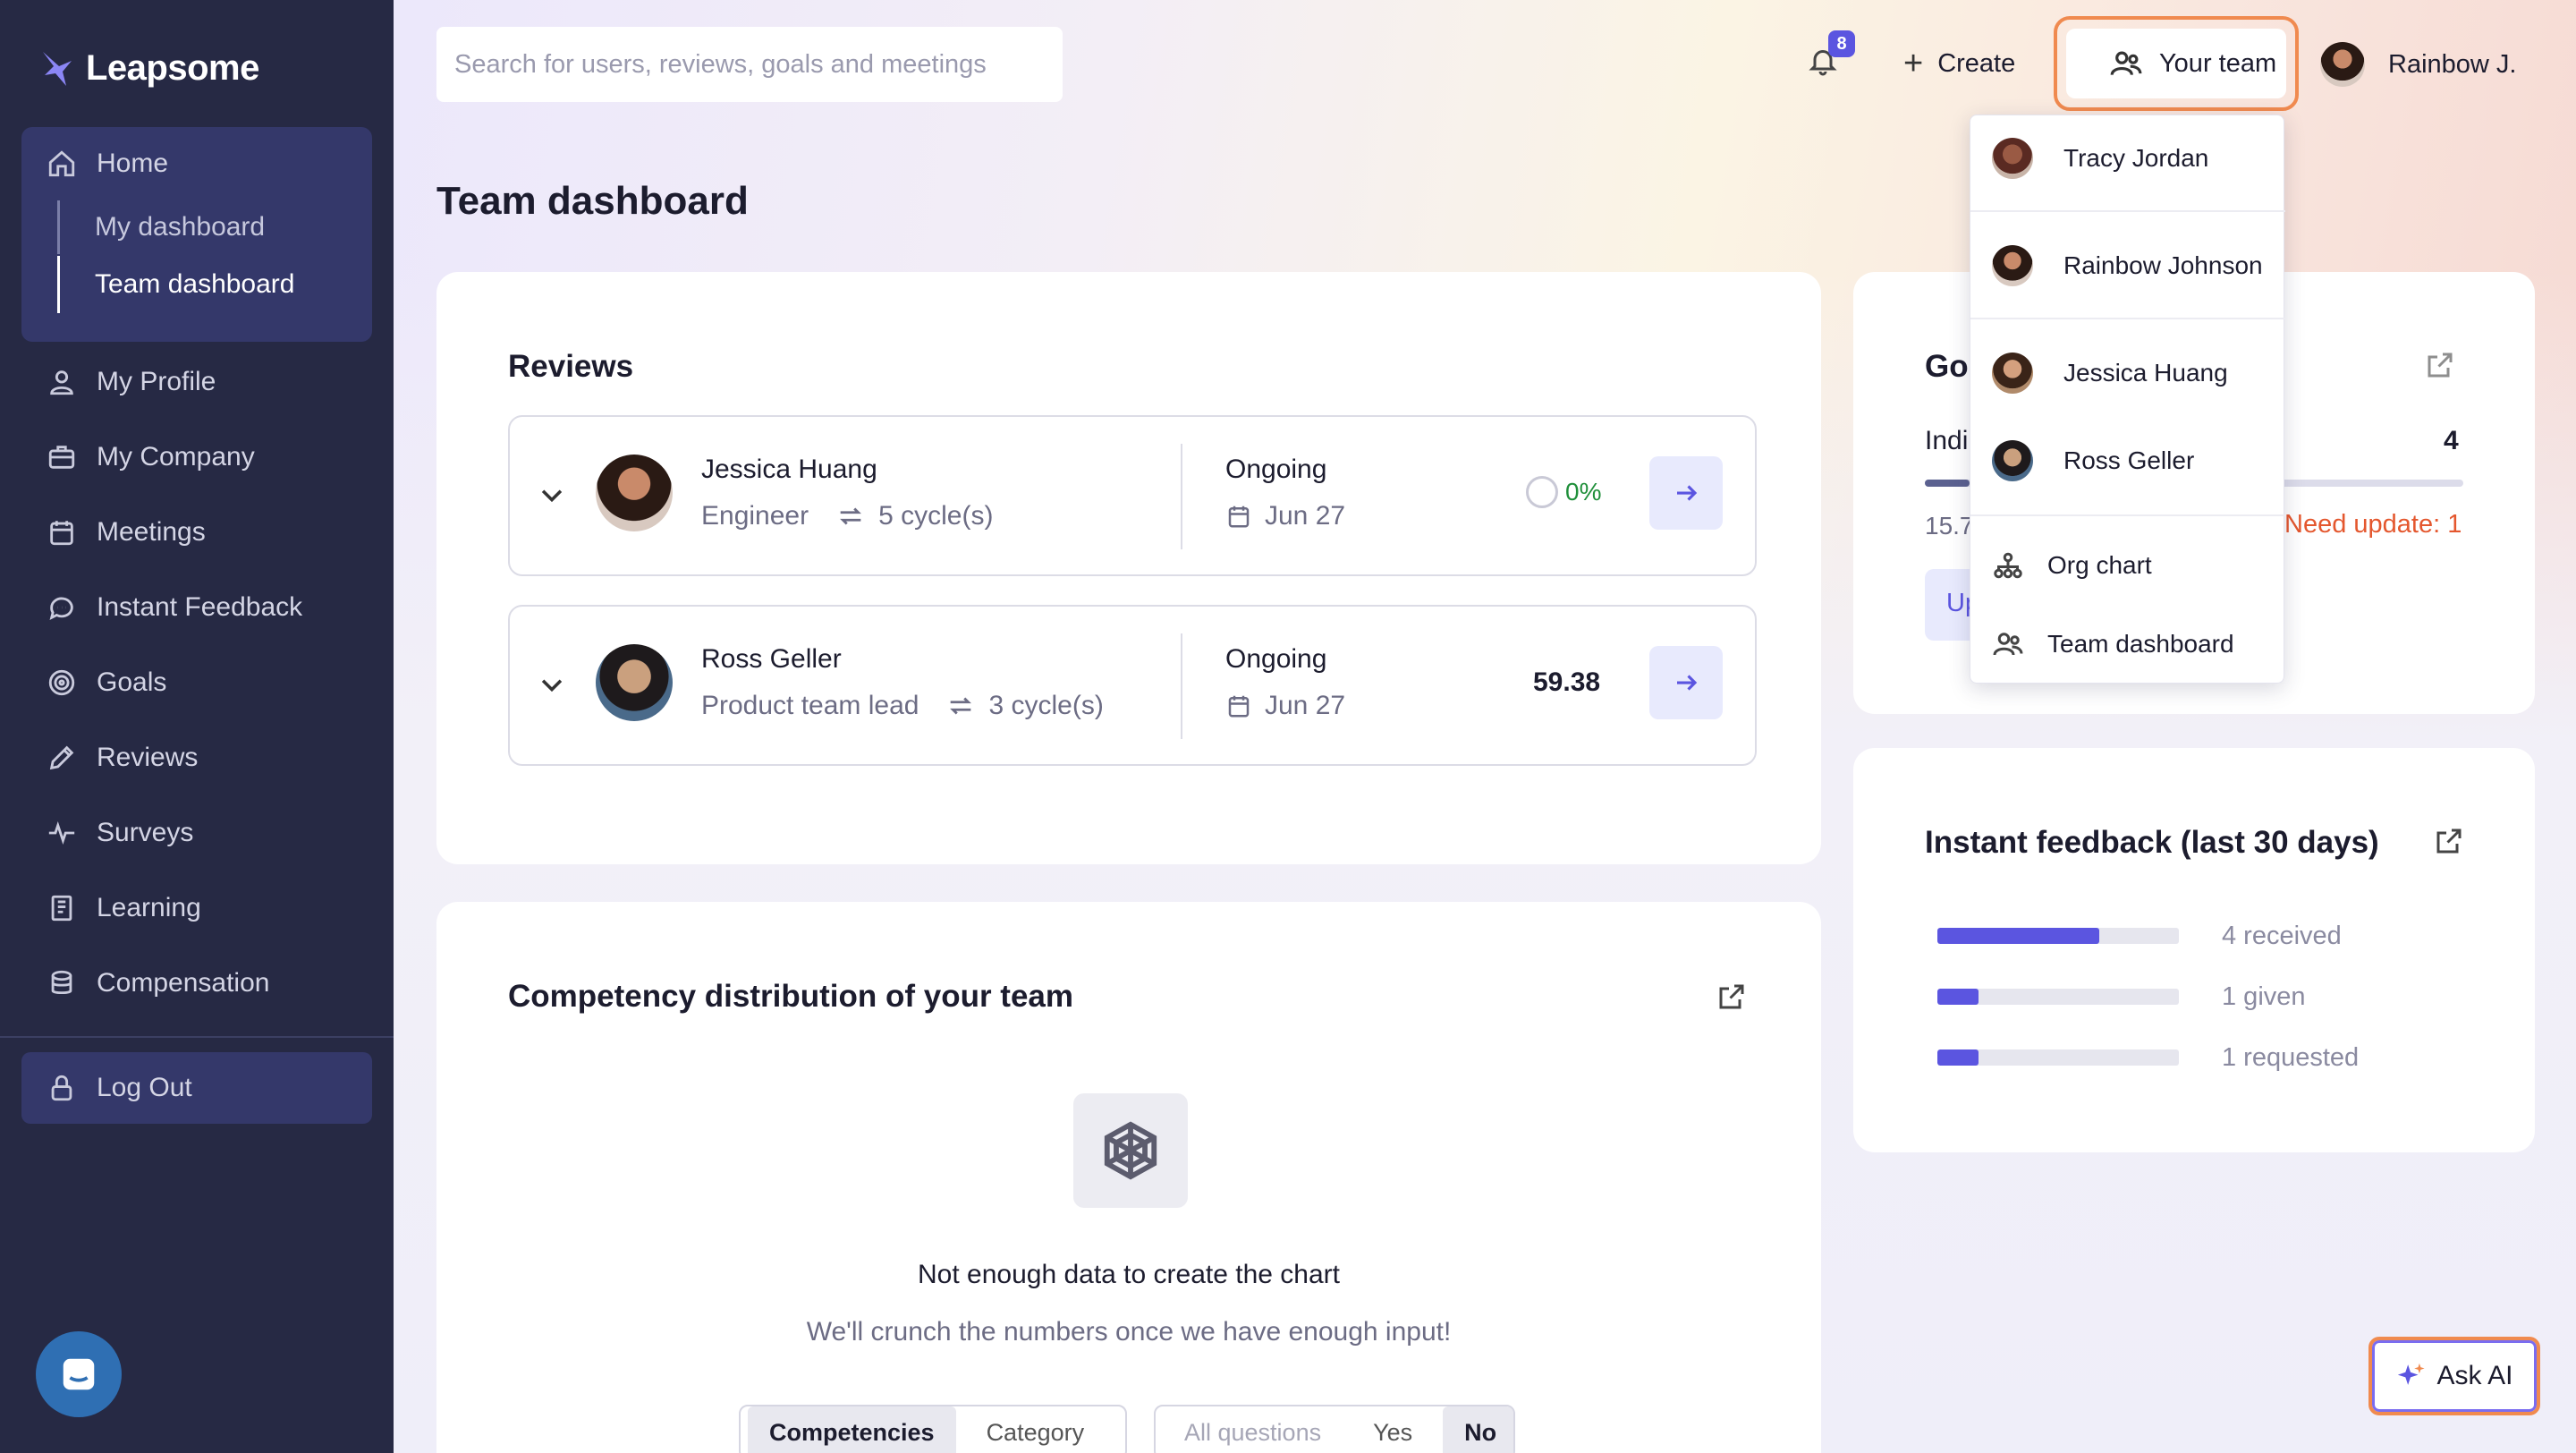 The image size is (2576, 1453). Describe the element at coordinates (149, 907) in the screenshot. I see `sidebar-item-label: Learning` at that location.